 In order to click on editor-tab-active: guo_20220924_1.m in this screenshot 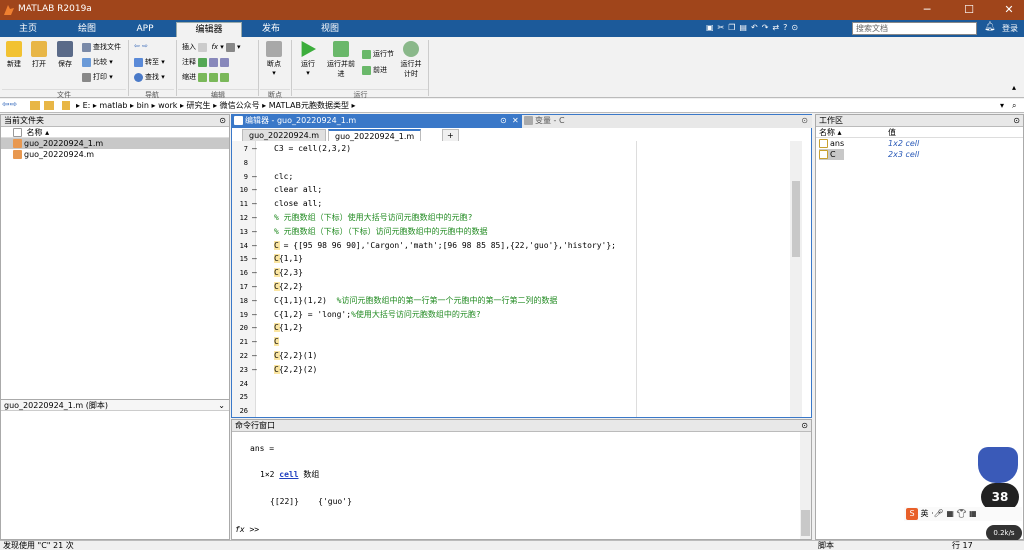, I will do `click(375, 135)`.